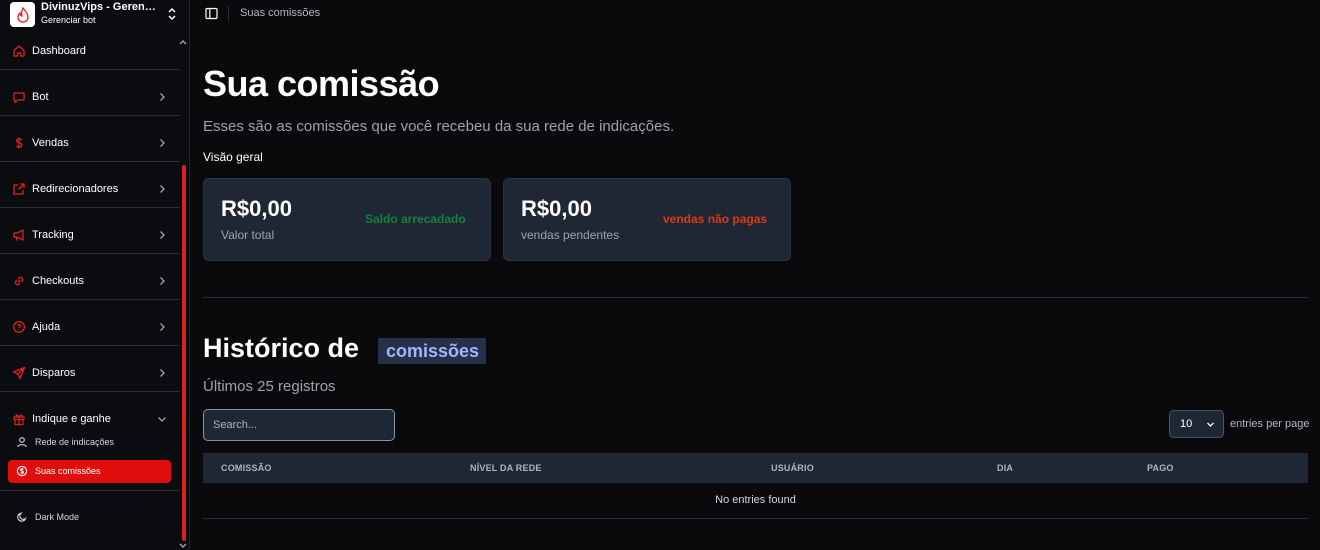  What do you see at coordinates (19, 98) in the screenshot?
I see `chat-icon` at bounding box center [19, 98].